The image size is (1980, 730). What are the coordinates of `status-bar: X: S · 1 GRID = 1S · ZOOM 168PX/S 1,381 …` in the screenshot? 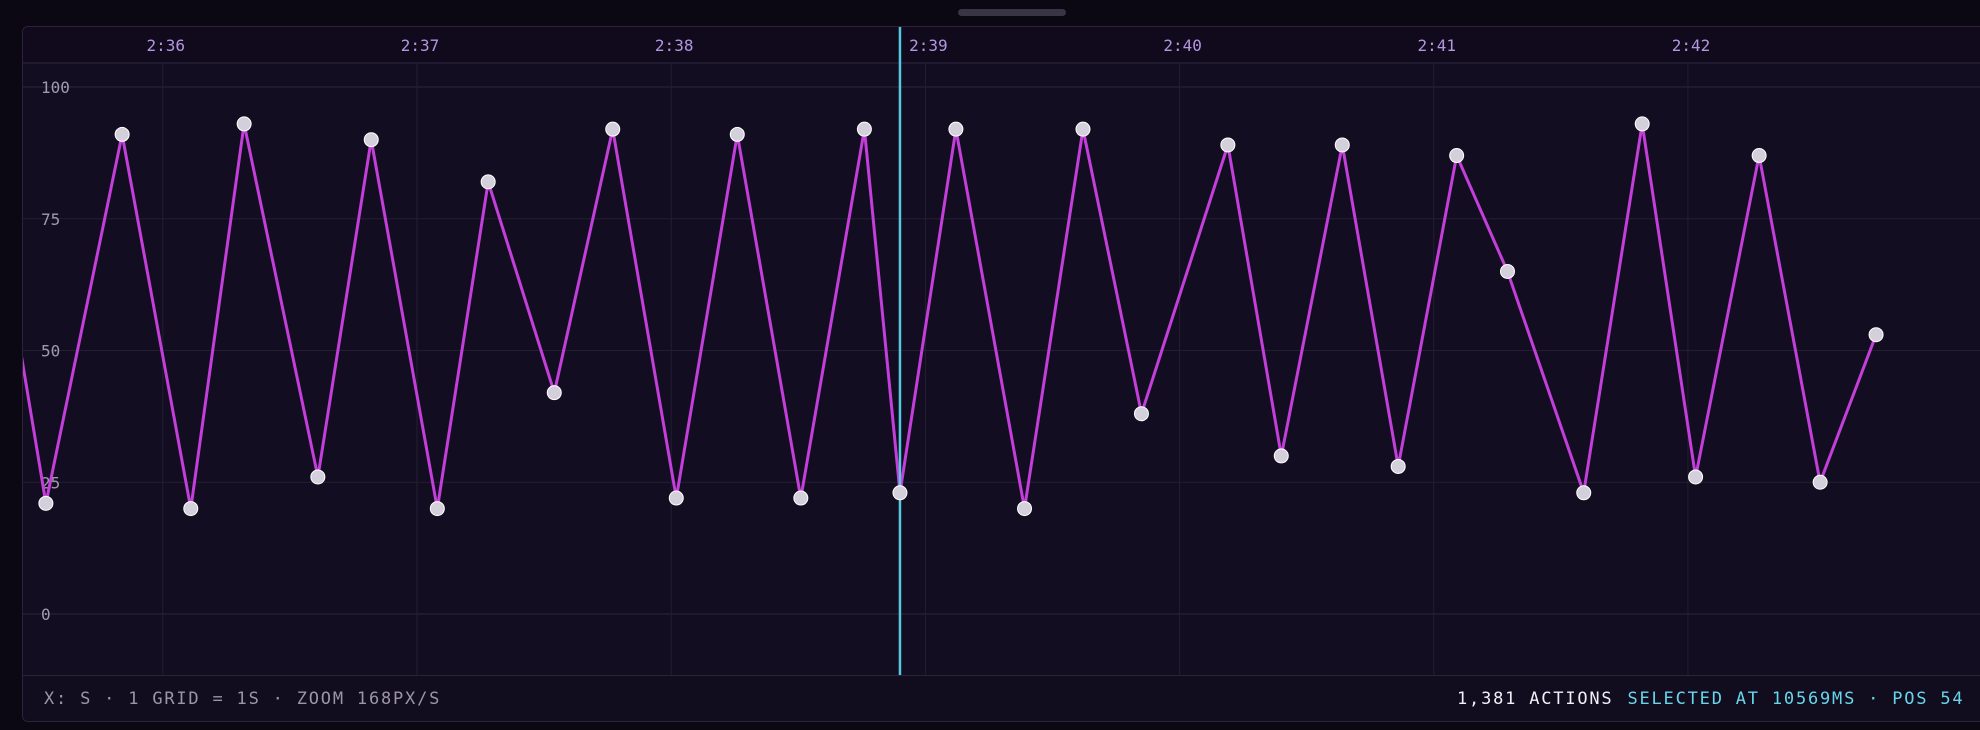 It's located at (1001, 698).